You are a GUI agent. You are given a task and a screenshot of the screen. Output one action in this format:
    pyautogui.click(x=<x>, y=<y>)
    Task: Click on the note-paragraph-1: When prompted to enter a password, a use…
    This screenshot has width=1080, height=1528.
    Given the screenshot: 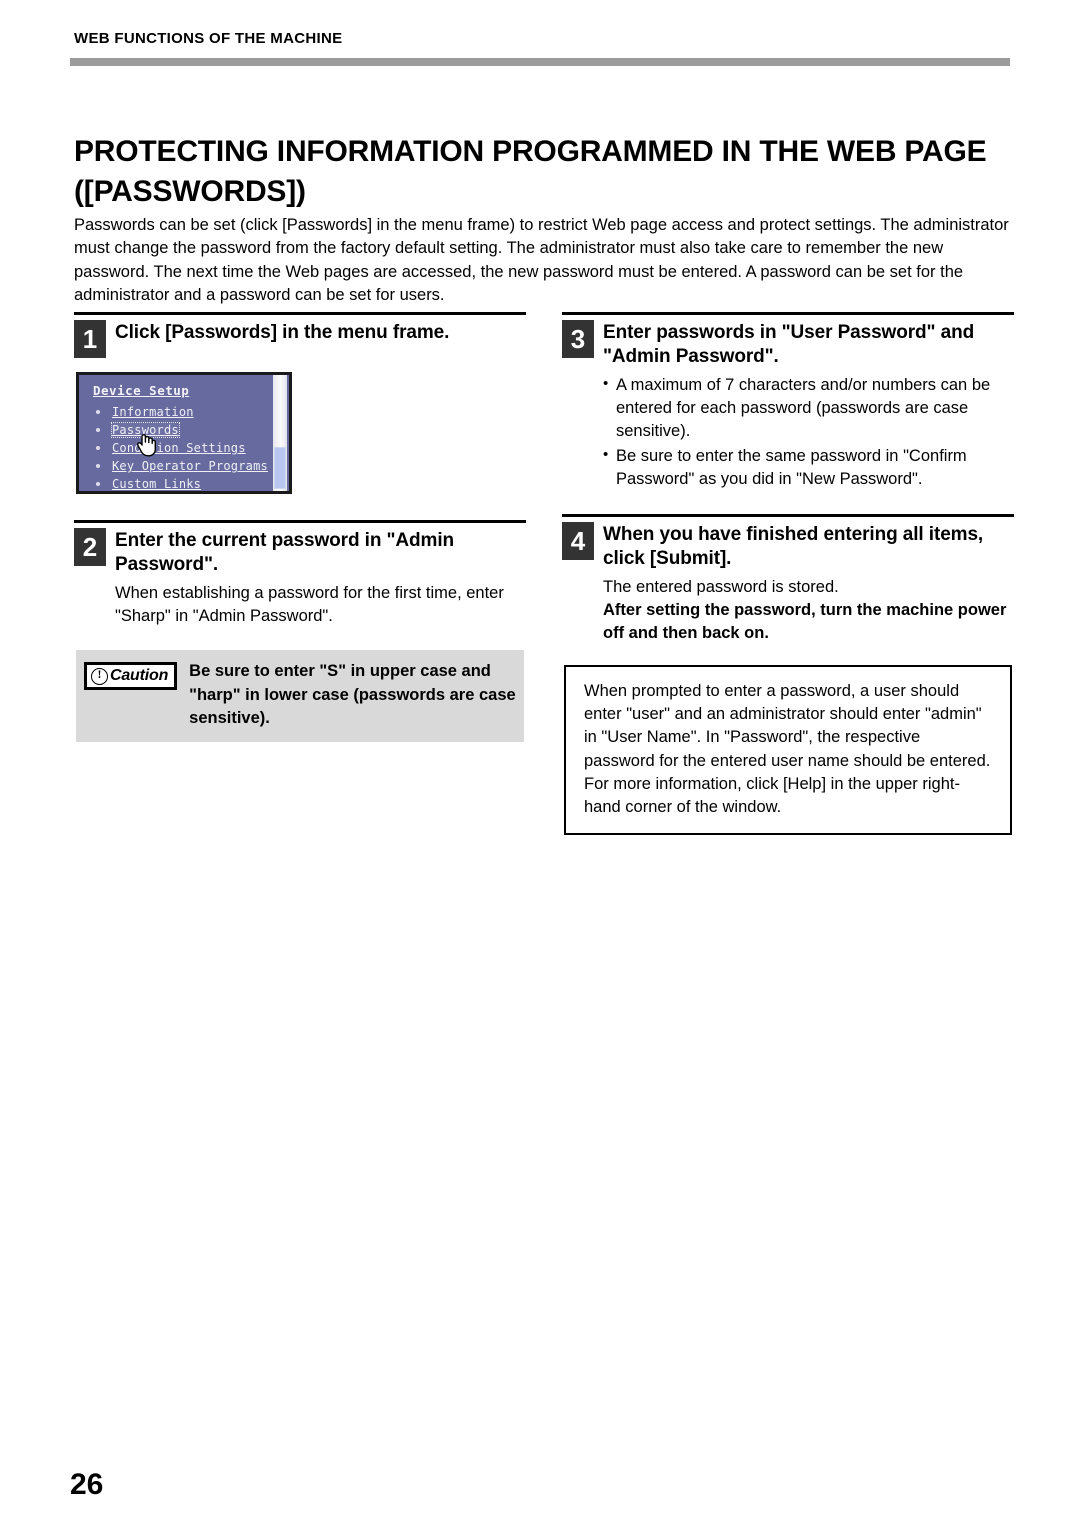 What is the action you would take?
    pyautogui.click(x=787, y=726)
    